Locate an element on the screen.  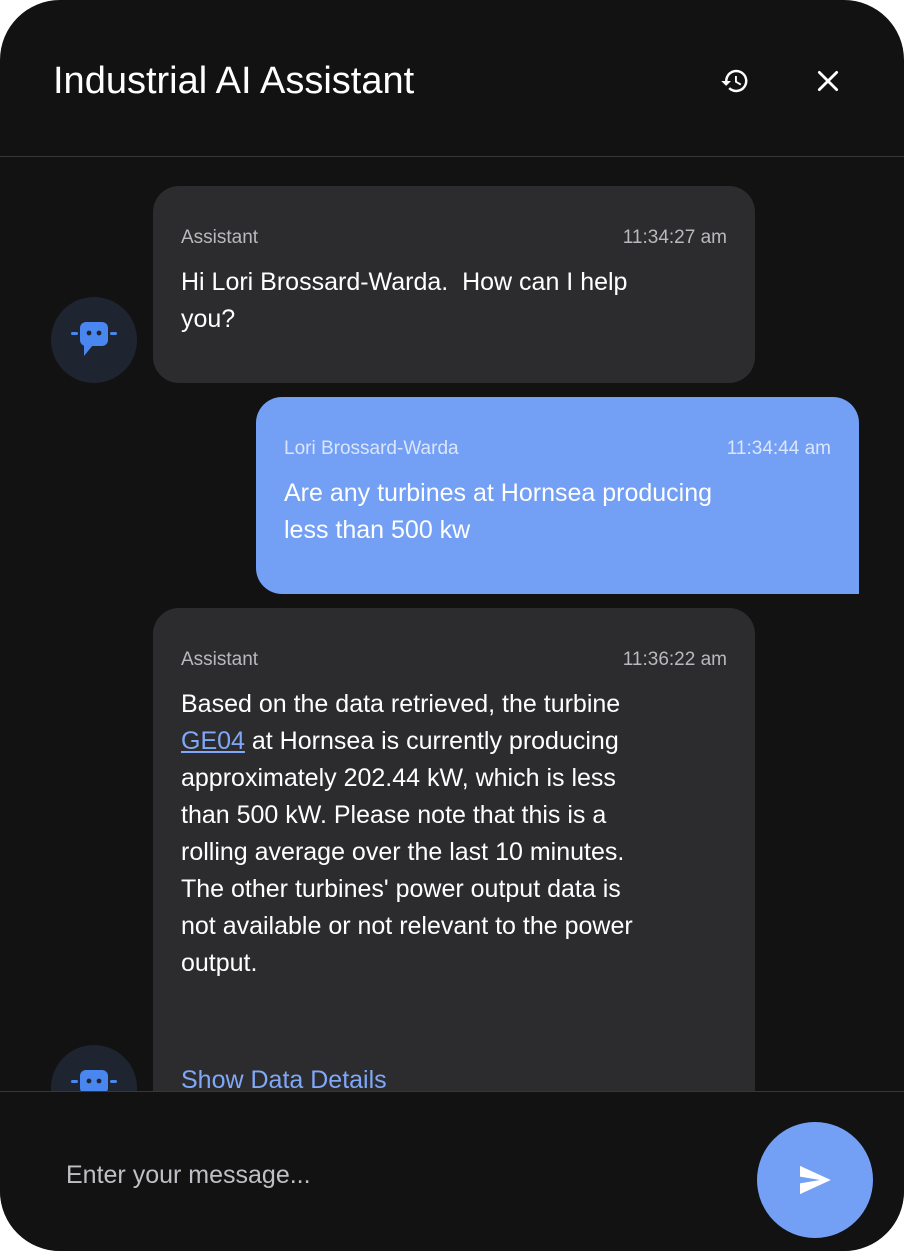
message-line: Hi Lori Brossard-Warda. How can I help is located at coordinates (404, 282).